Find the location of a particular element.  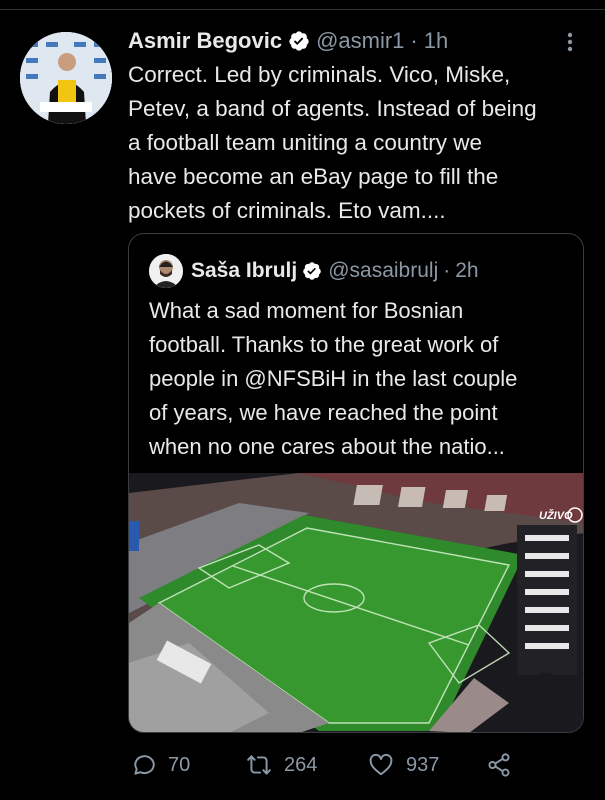

quoted-author-name: Saša Ibrulj is located at coordinates (244, 270).